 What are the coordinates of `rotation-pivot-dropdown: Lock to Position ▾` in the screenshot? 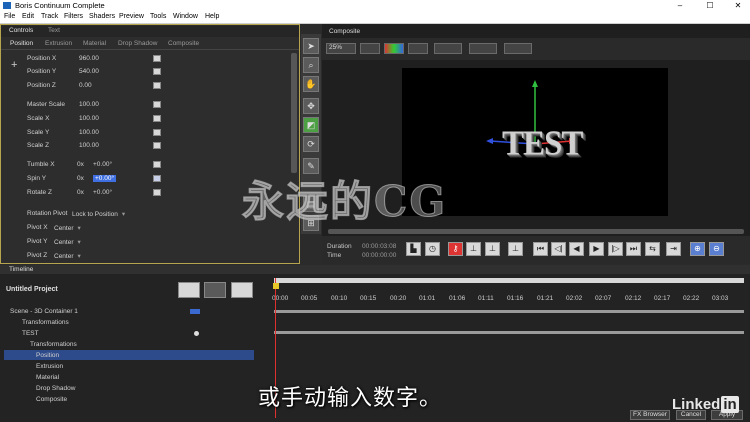 It's located at (98, 214).